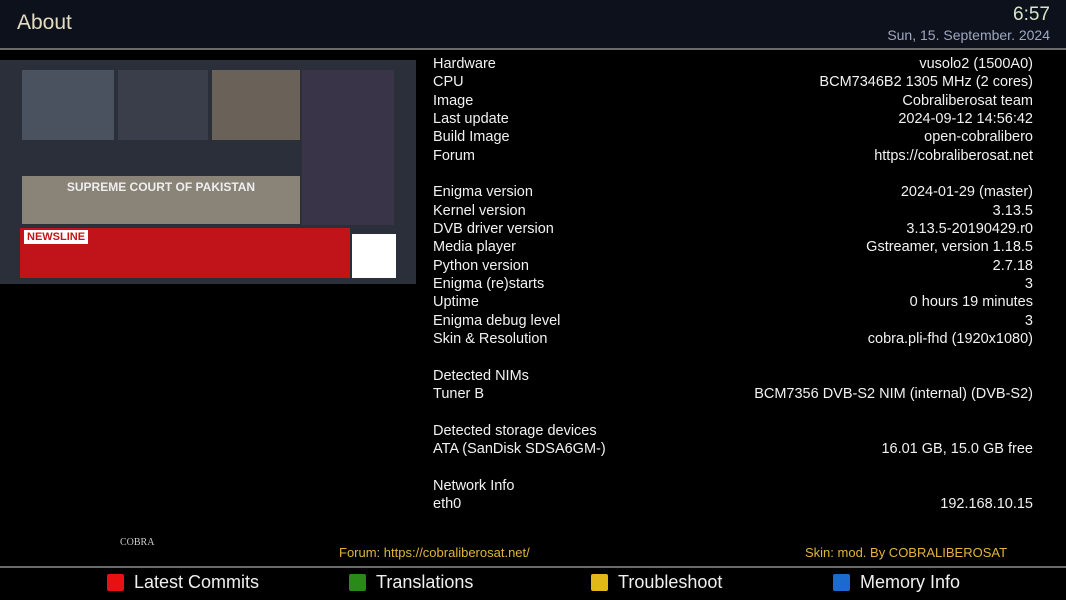 The height and width of the screenshot is (600, 1066). Describe the element at coordinates (483, 192) in the screenshot. I see `info-label: Enigma version` at that location.